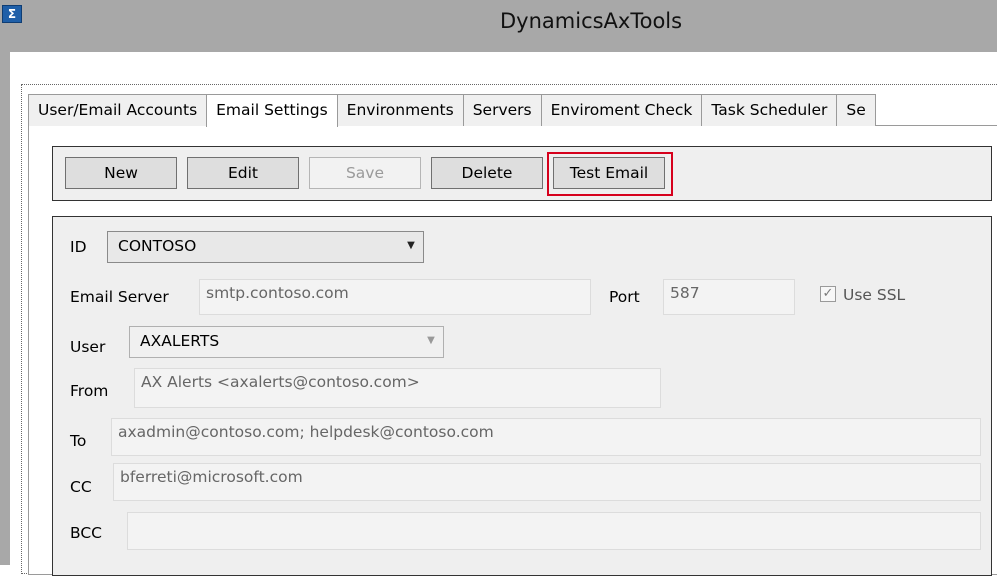 The height and width of the screenshot is (576, 997). What do you see at coordinates (243, 173) in the screenshot?
I see `edit-button: Edit` at bounding box center [243, 173].